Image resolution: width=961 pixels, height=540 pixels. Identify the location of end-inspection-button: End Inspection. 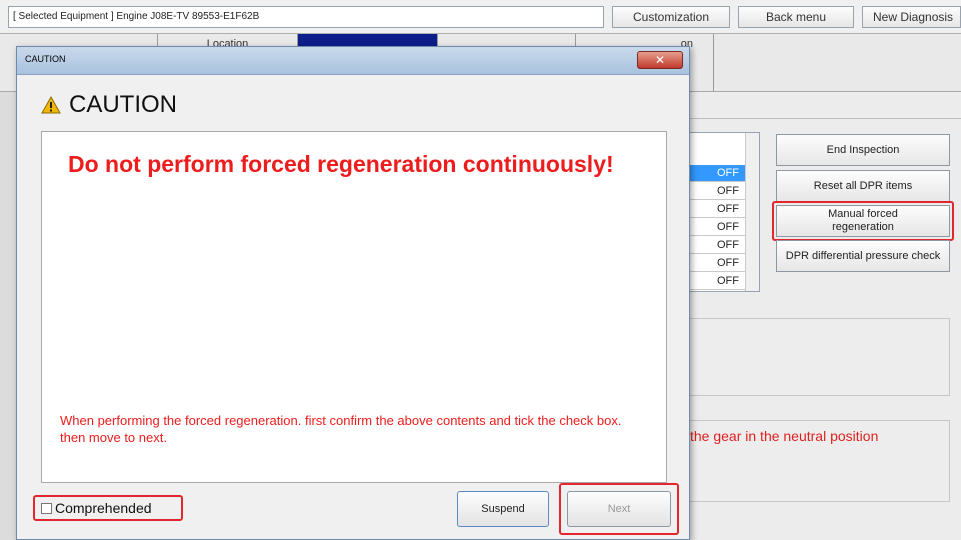
(863, 150).